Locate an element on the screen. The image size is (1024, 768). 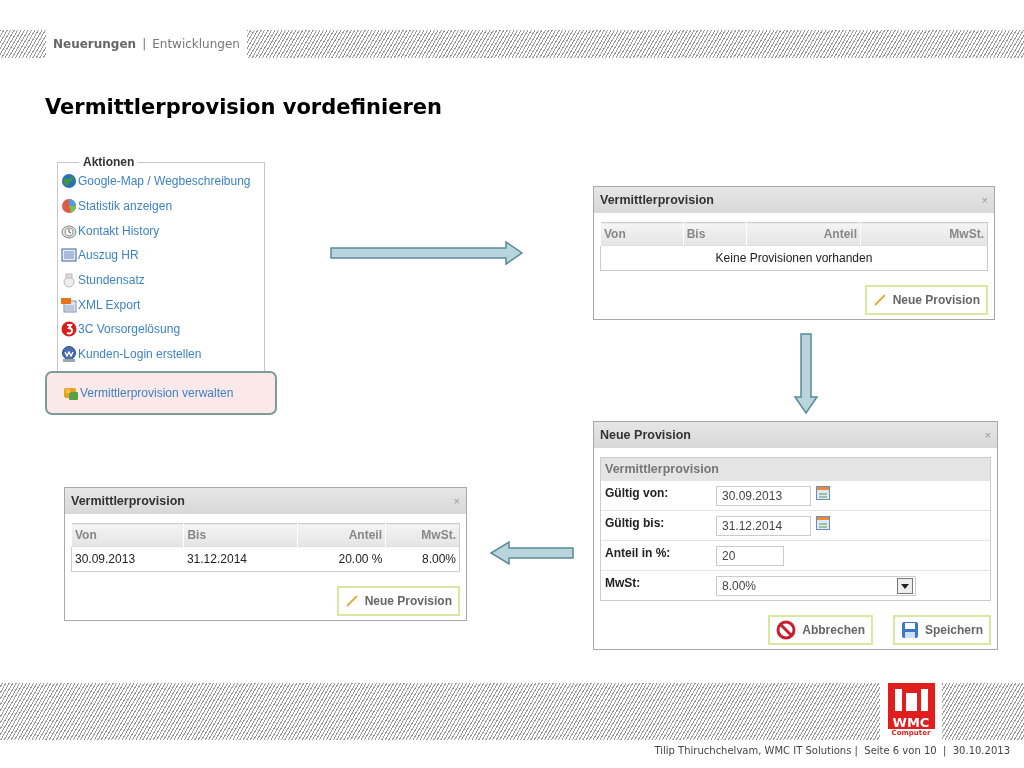
slide-title: Vermittlerprovision vordefinieren is located at coordinates (243, 107).